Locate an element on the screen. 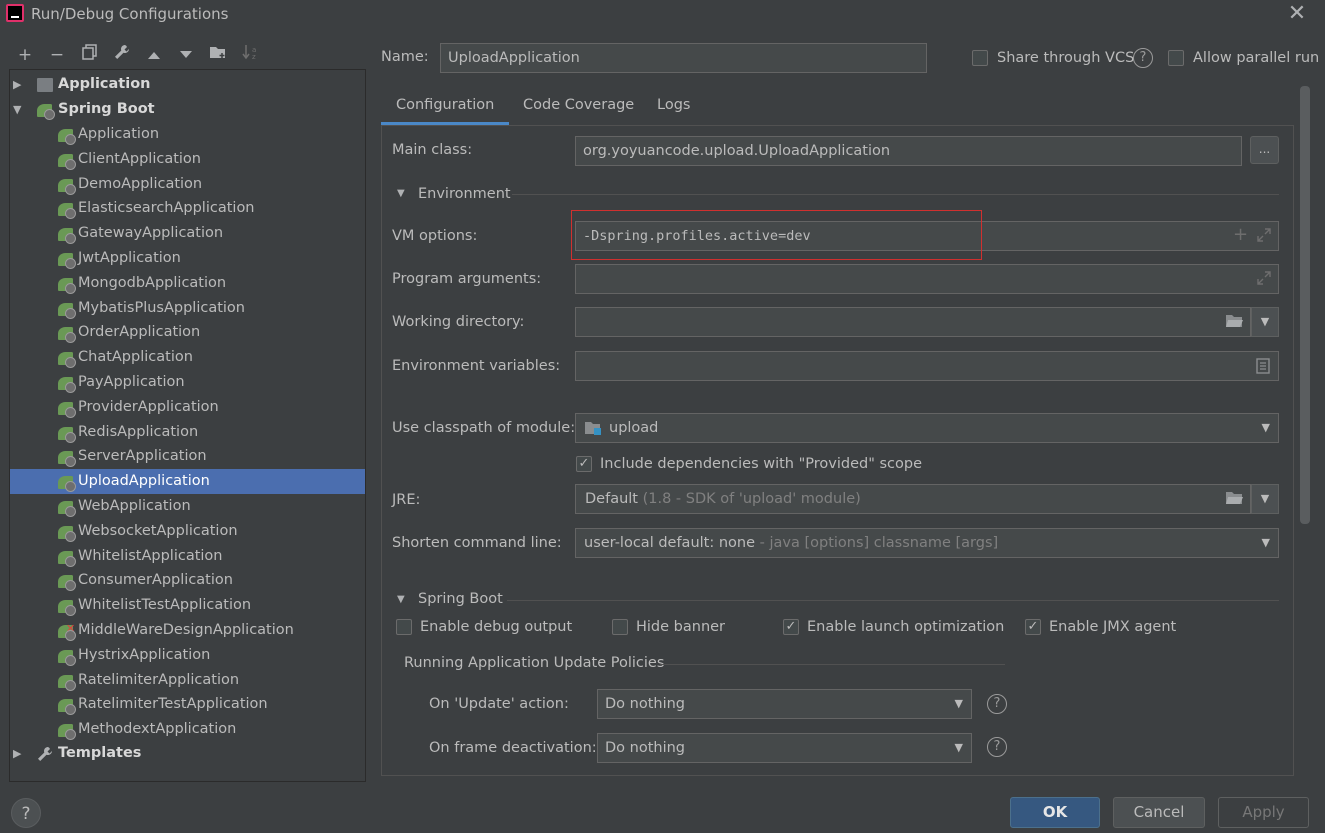  ok-button: OK is located at coordinates (1055, 812).